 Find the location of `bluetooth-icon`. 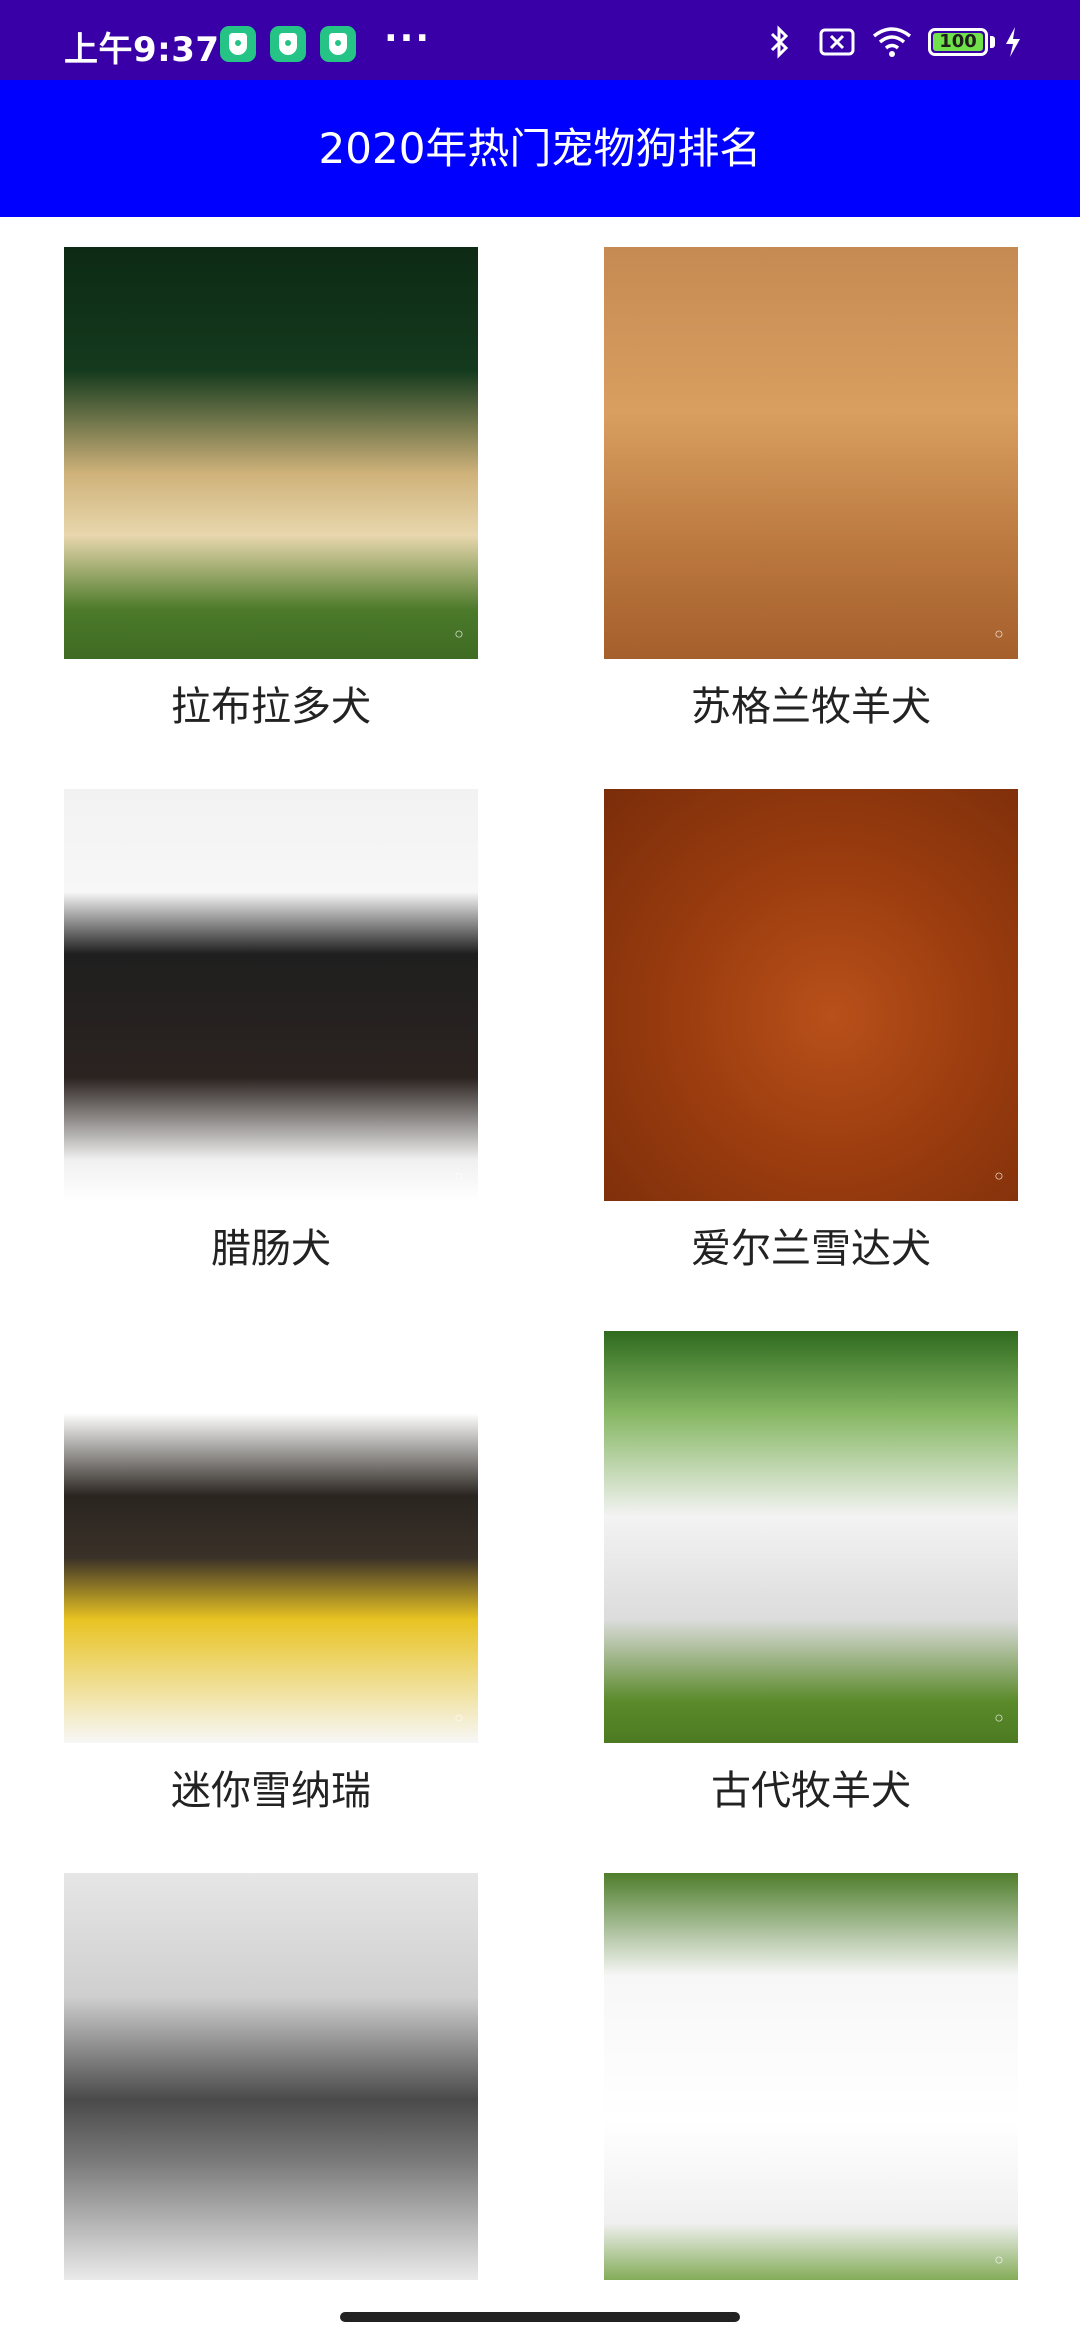

bluetooth-icon is located at coordinates (780, 44).